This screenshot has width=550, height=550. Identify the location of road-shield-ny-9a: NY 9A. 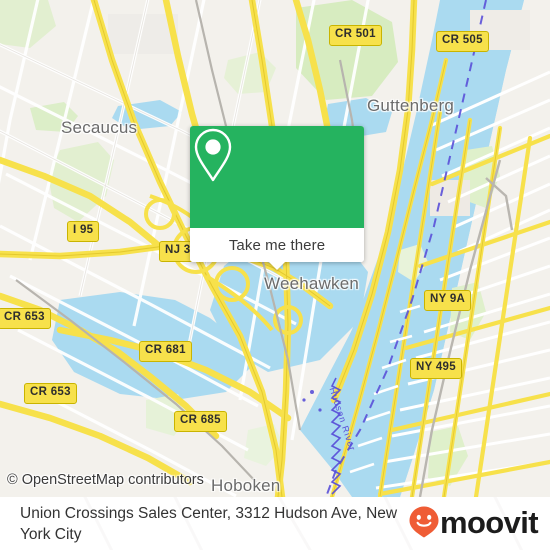
(448, 300).